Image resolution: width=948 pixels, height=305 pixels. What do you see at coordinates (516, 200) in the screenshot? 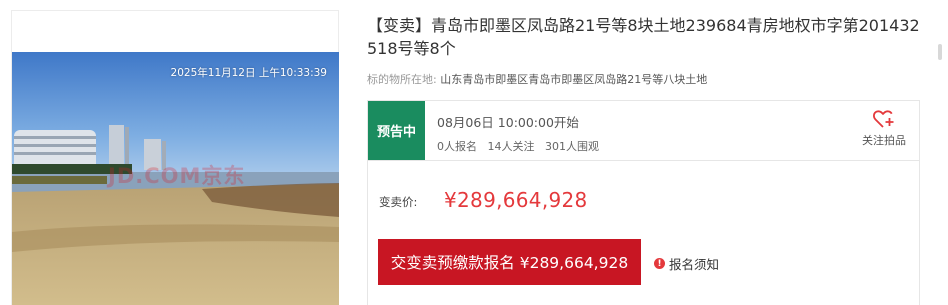
I see `price-value: ¥289,664,928` at bounding box center [516, 200].